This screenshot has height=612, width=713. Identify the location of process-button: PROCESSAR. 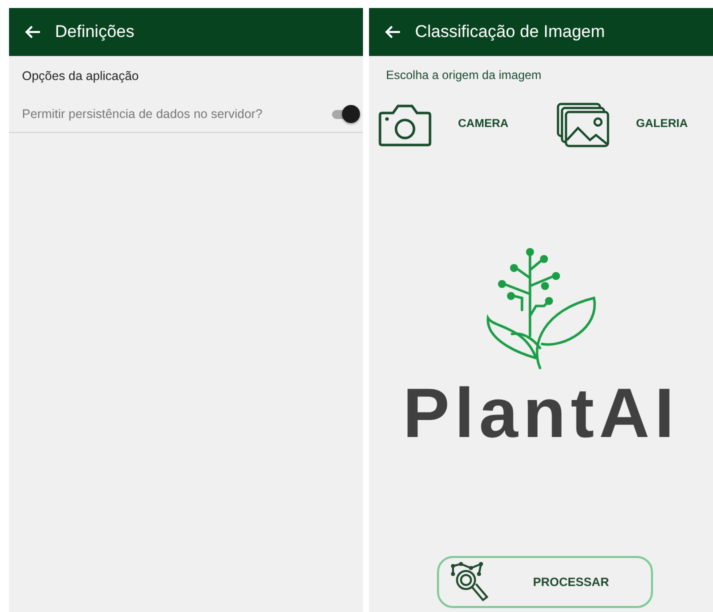
(545, 582).